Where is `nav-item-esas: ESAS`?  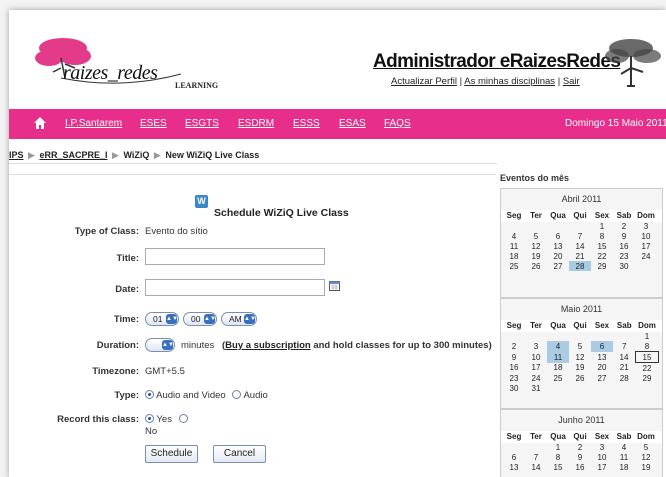 nav-item-esas: ESAS is located at coordinates (352, 123).